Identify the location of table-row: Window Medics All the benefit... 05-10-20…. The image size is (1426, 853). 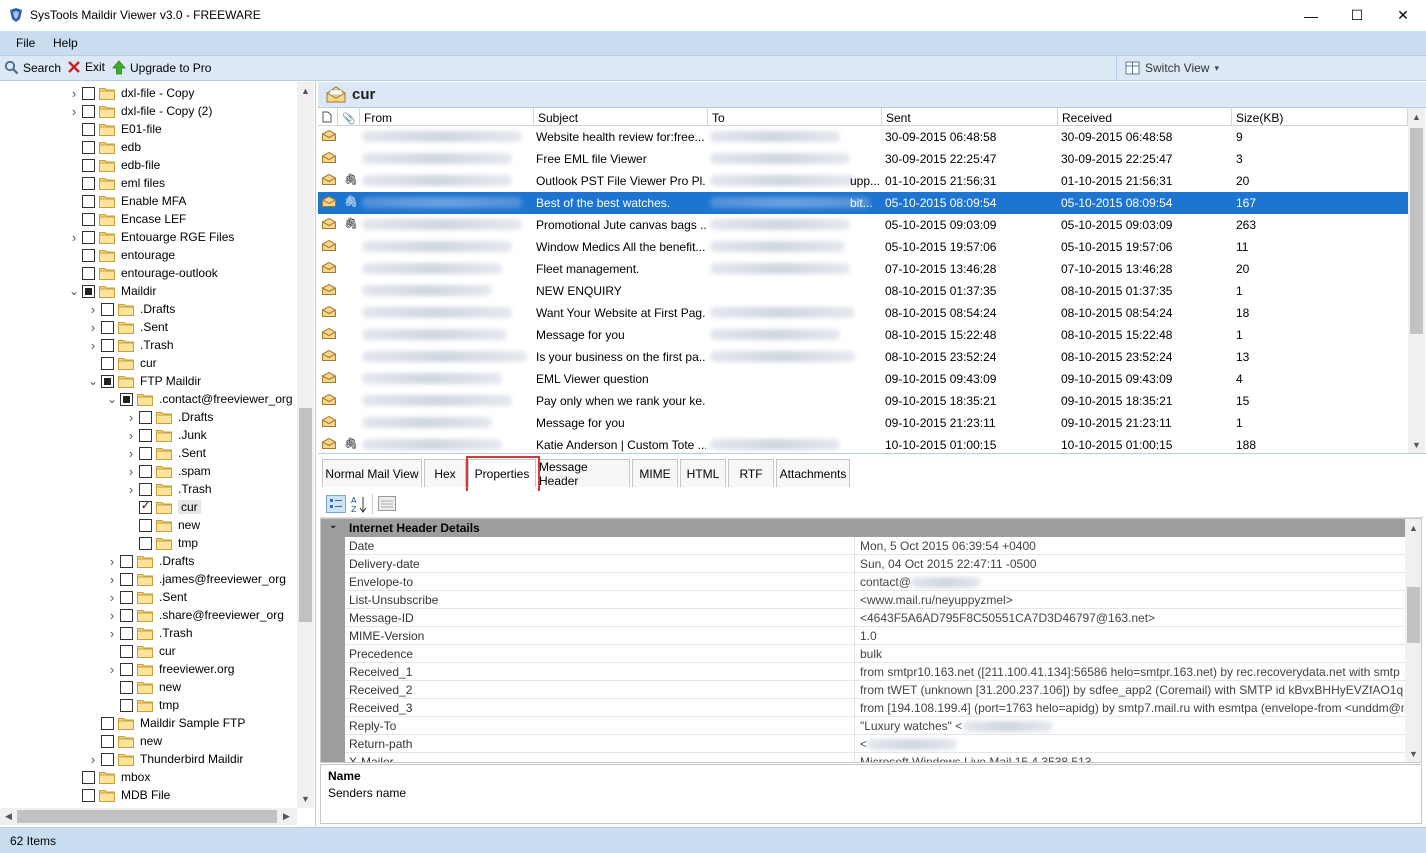
(863, 247).